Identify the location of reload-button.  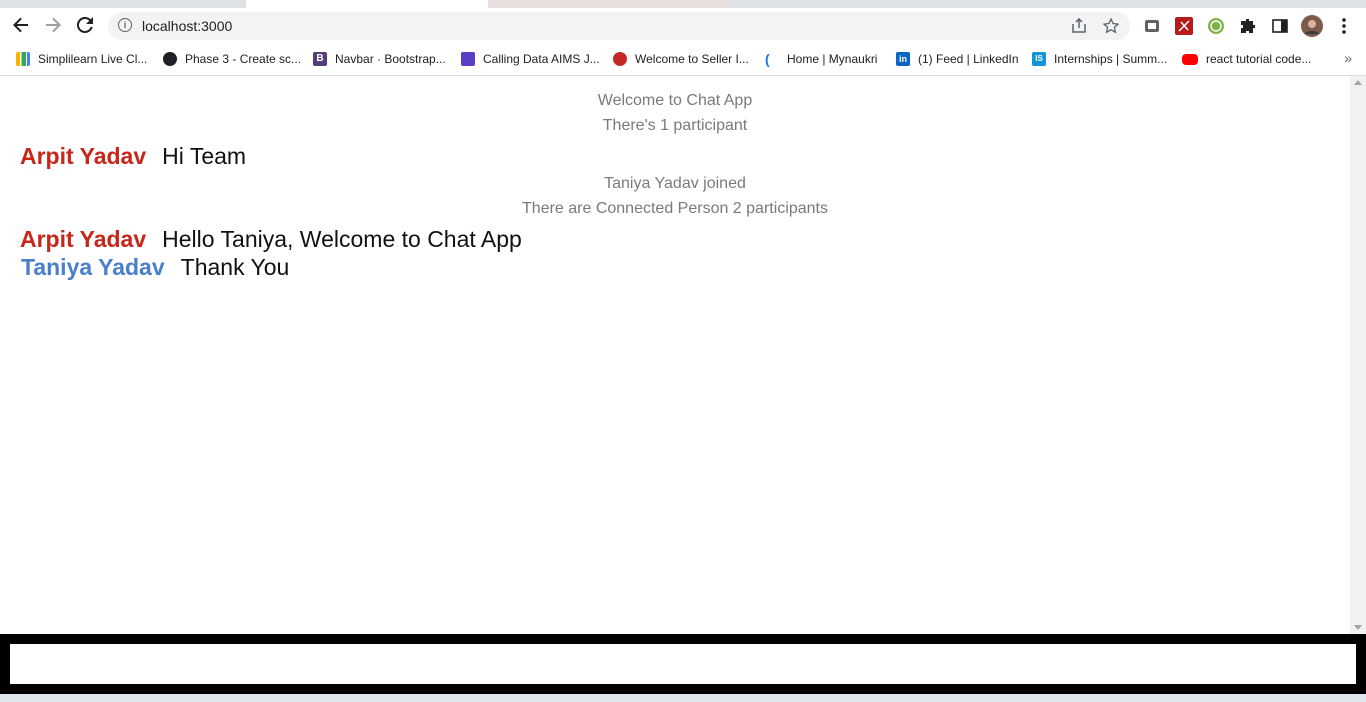
(85, 25).